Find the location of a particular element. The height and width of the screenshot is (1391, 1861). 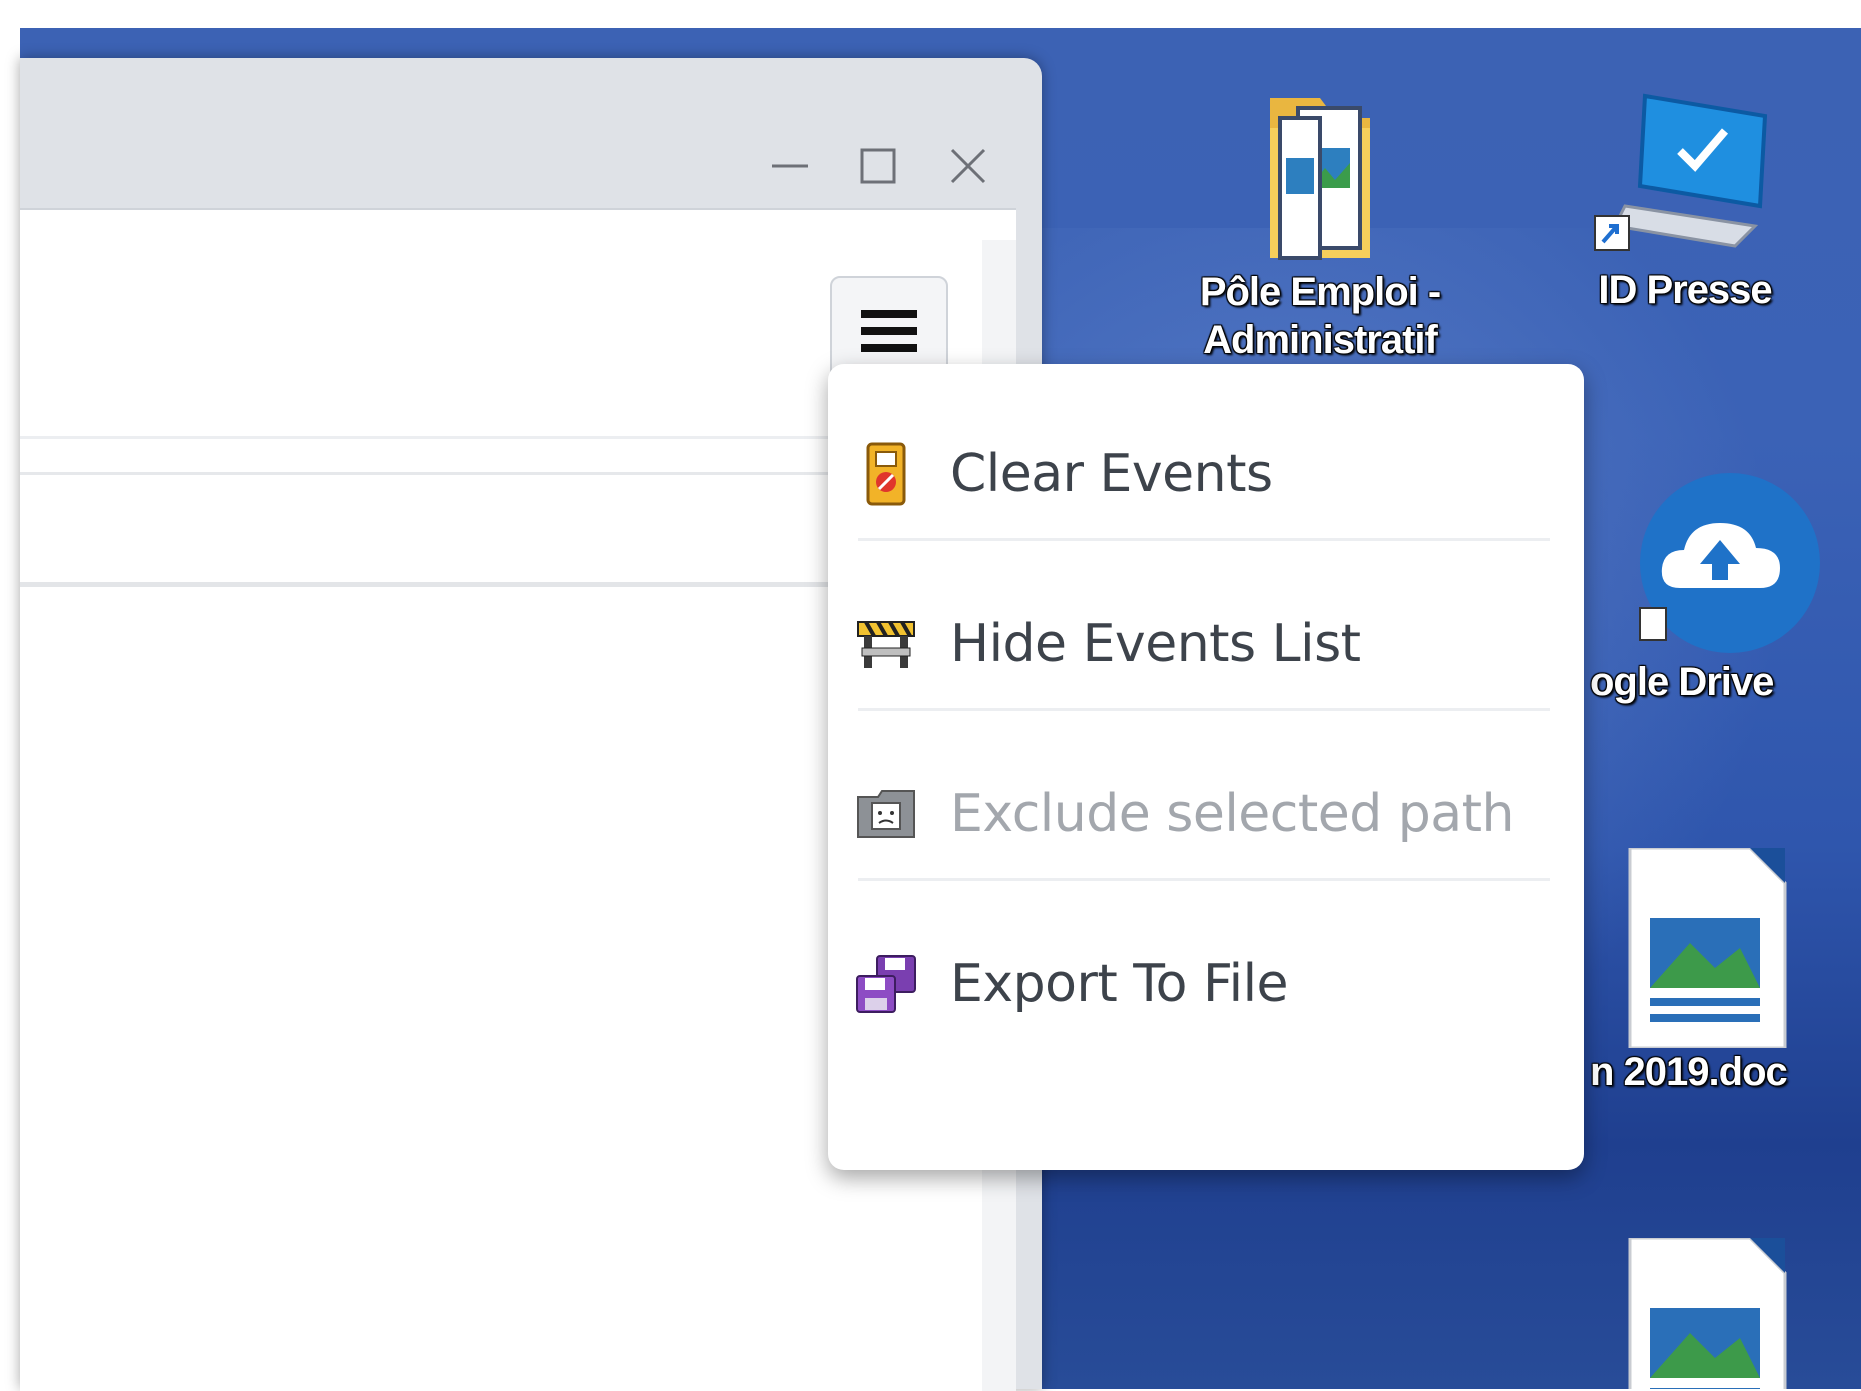

desktop-icon-pole-emploi: Pôle Emploi - Administratif is located at coordinates (1320, 226).